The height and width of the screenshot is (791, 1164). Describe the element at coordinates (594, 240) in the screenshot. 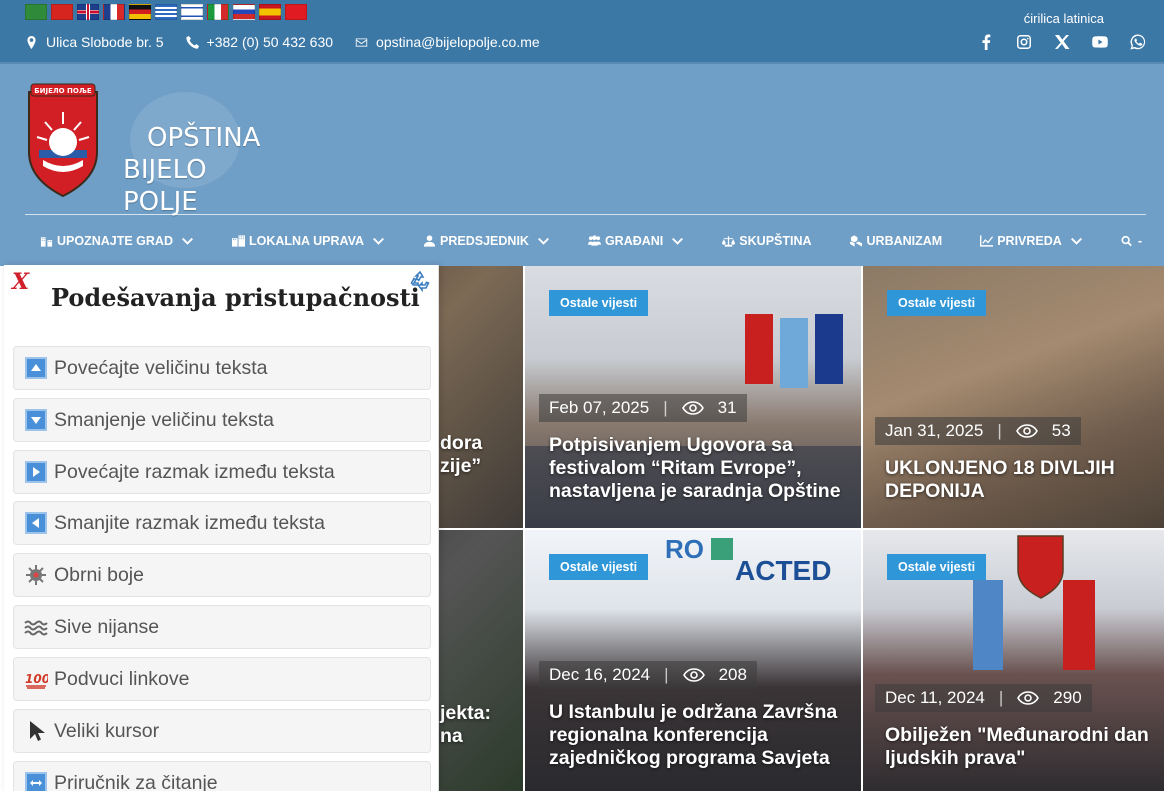

I see `users-icon` at that location.